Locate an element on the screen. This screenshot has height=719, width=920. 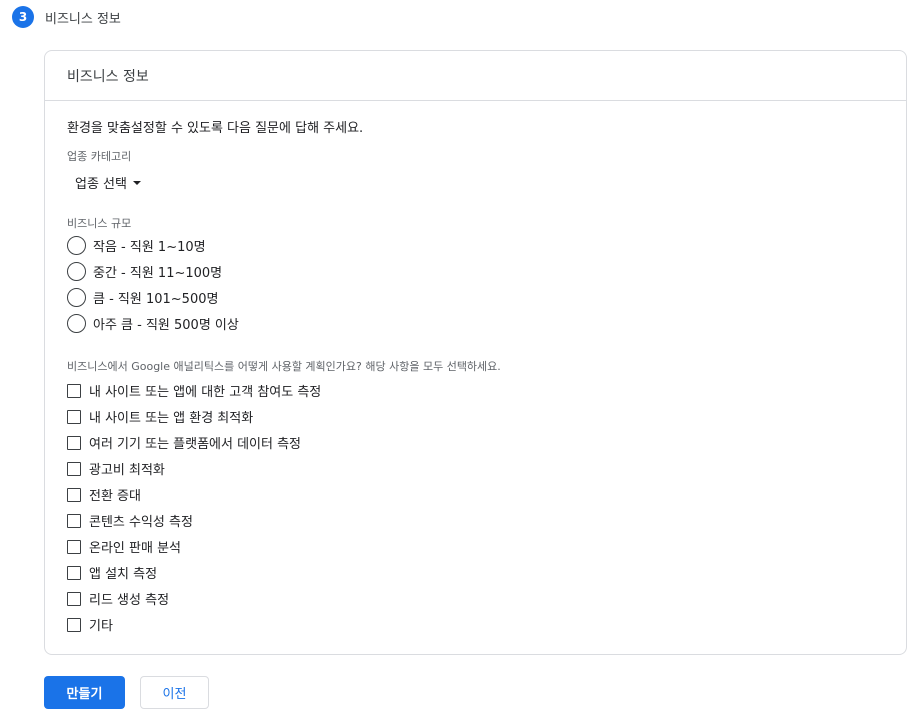
usage-option: 전환 증대 is located at coordinates (104, 494).